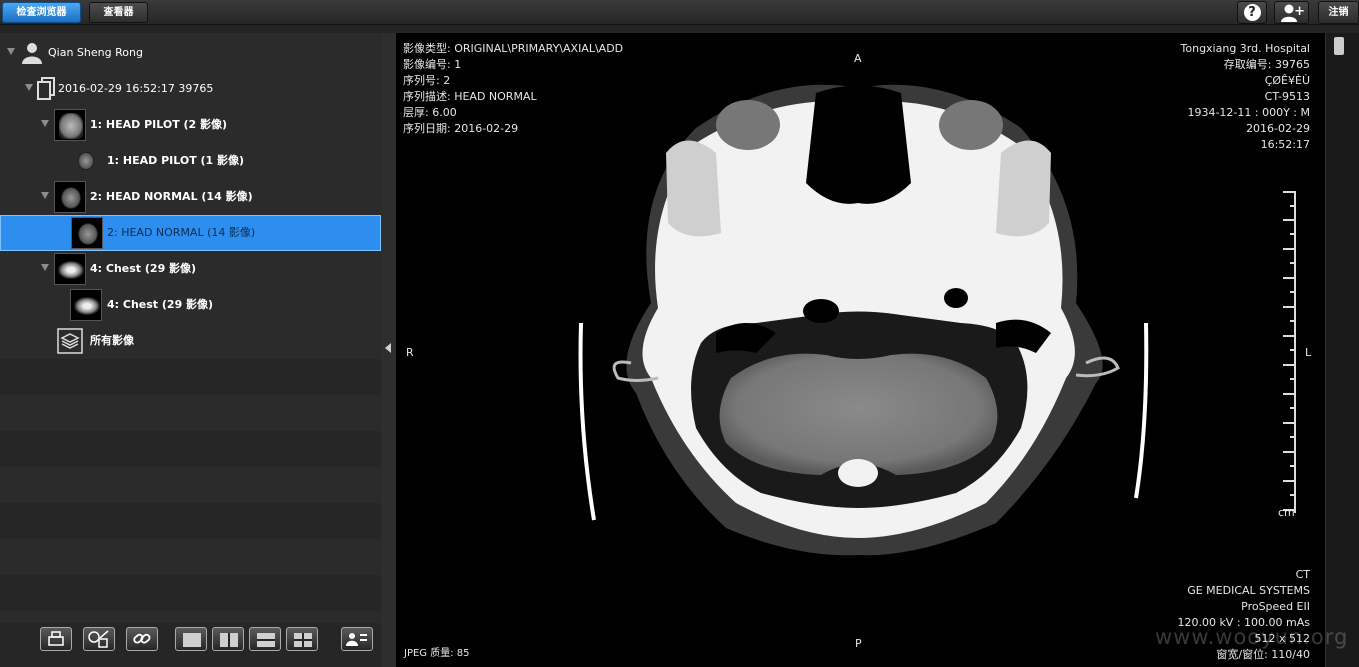 The image size is (1359, 667). What do you see at coordinates (1252, 637) in the screenshot?
I see `watermark-text: www.wooyun.org` at bounding box center [1252, 637].